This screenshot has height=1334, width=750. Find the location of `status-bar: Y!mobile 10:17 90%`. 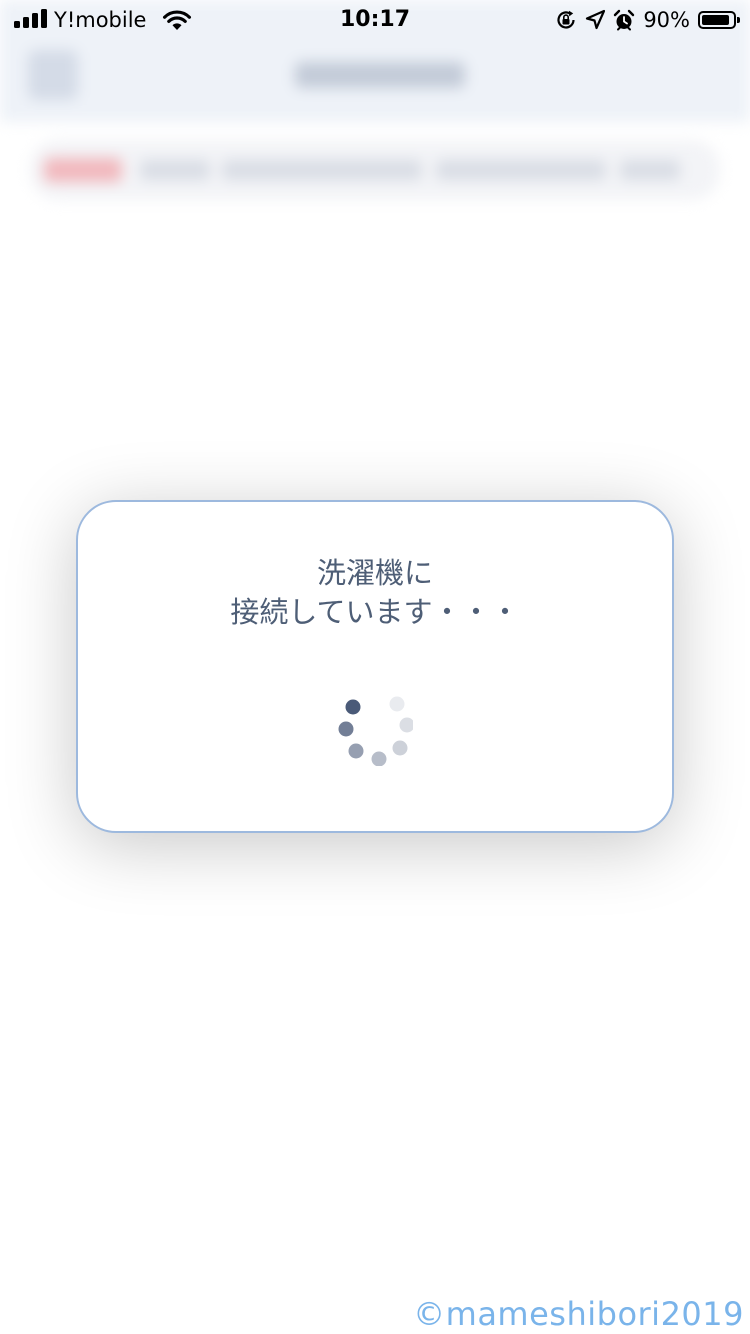

status-bar: Y!mobile 10:17 90% is located at coordinates (375, 20).